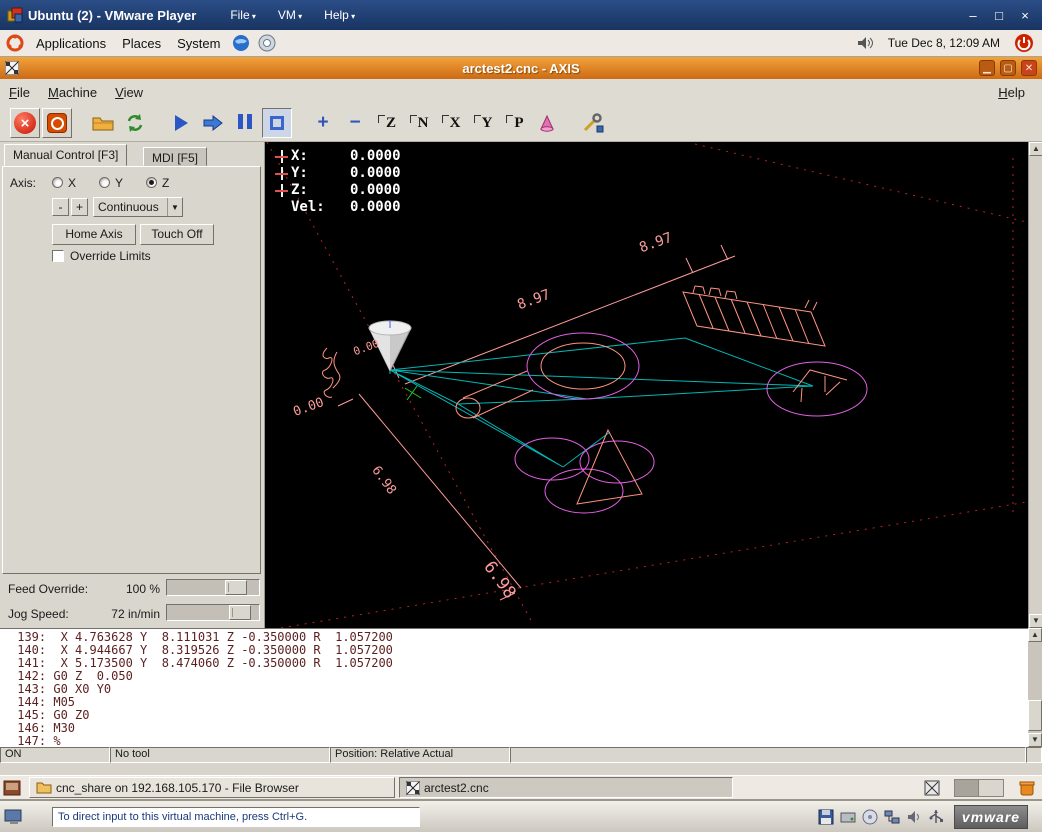  What do you see at coordinates (58, 256) in the screenshot?
I see `override-limits-checkbox` at bounding box center [58, 256].